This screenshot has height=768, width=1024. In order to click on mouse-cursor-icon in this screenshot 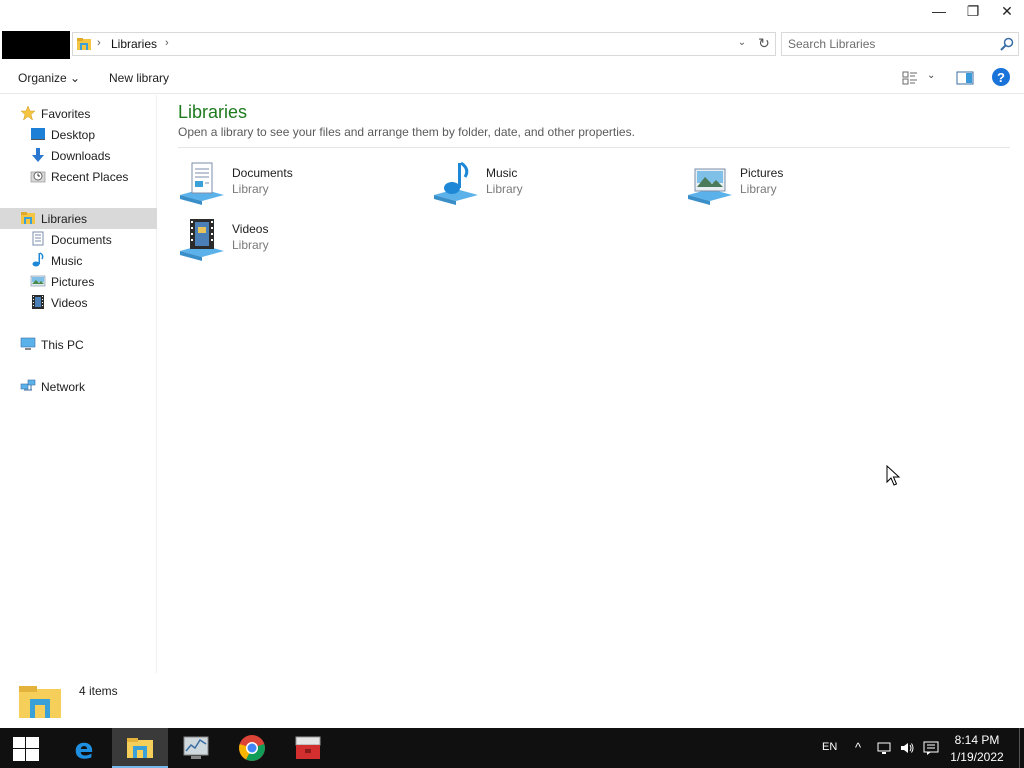, I will do `click(893, 475)`.